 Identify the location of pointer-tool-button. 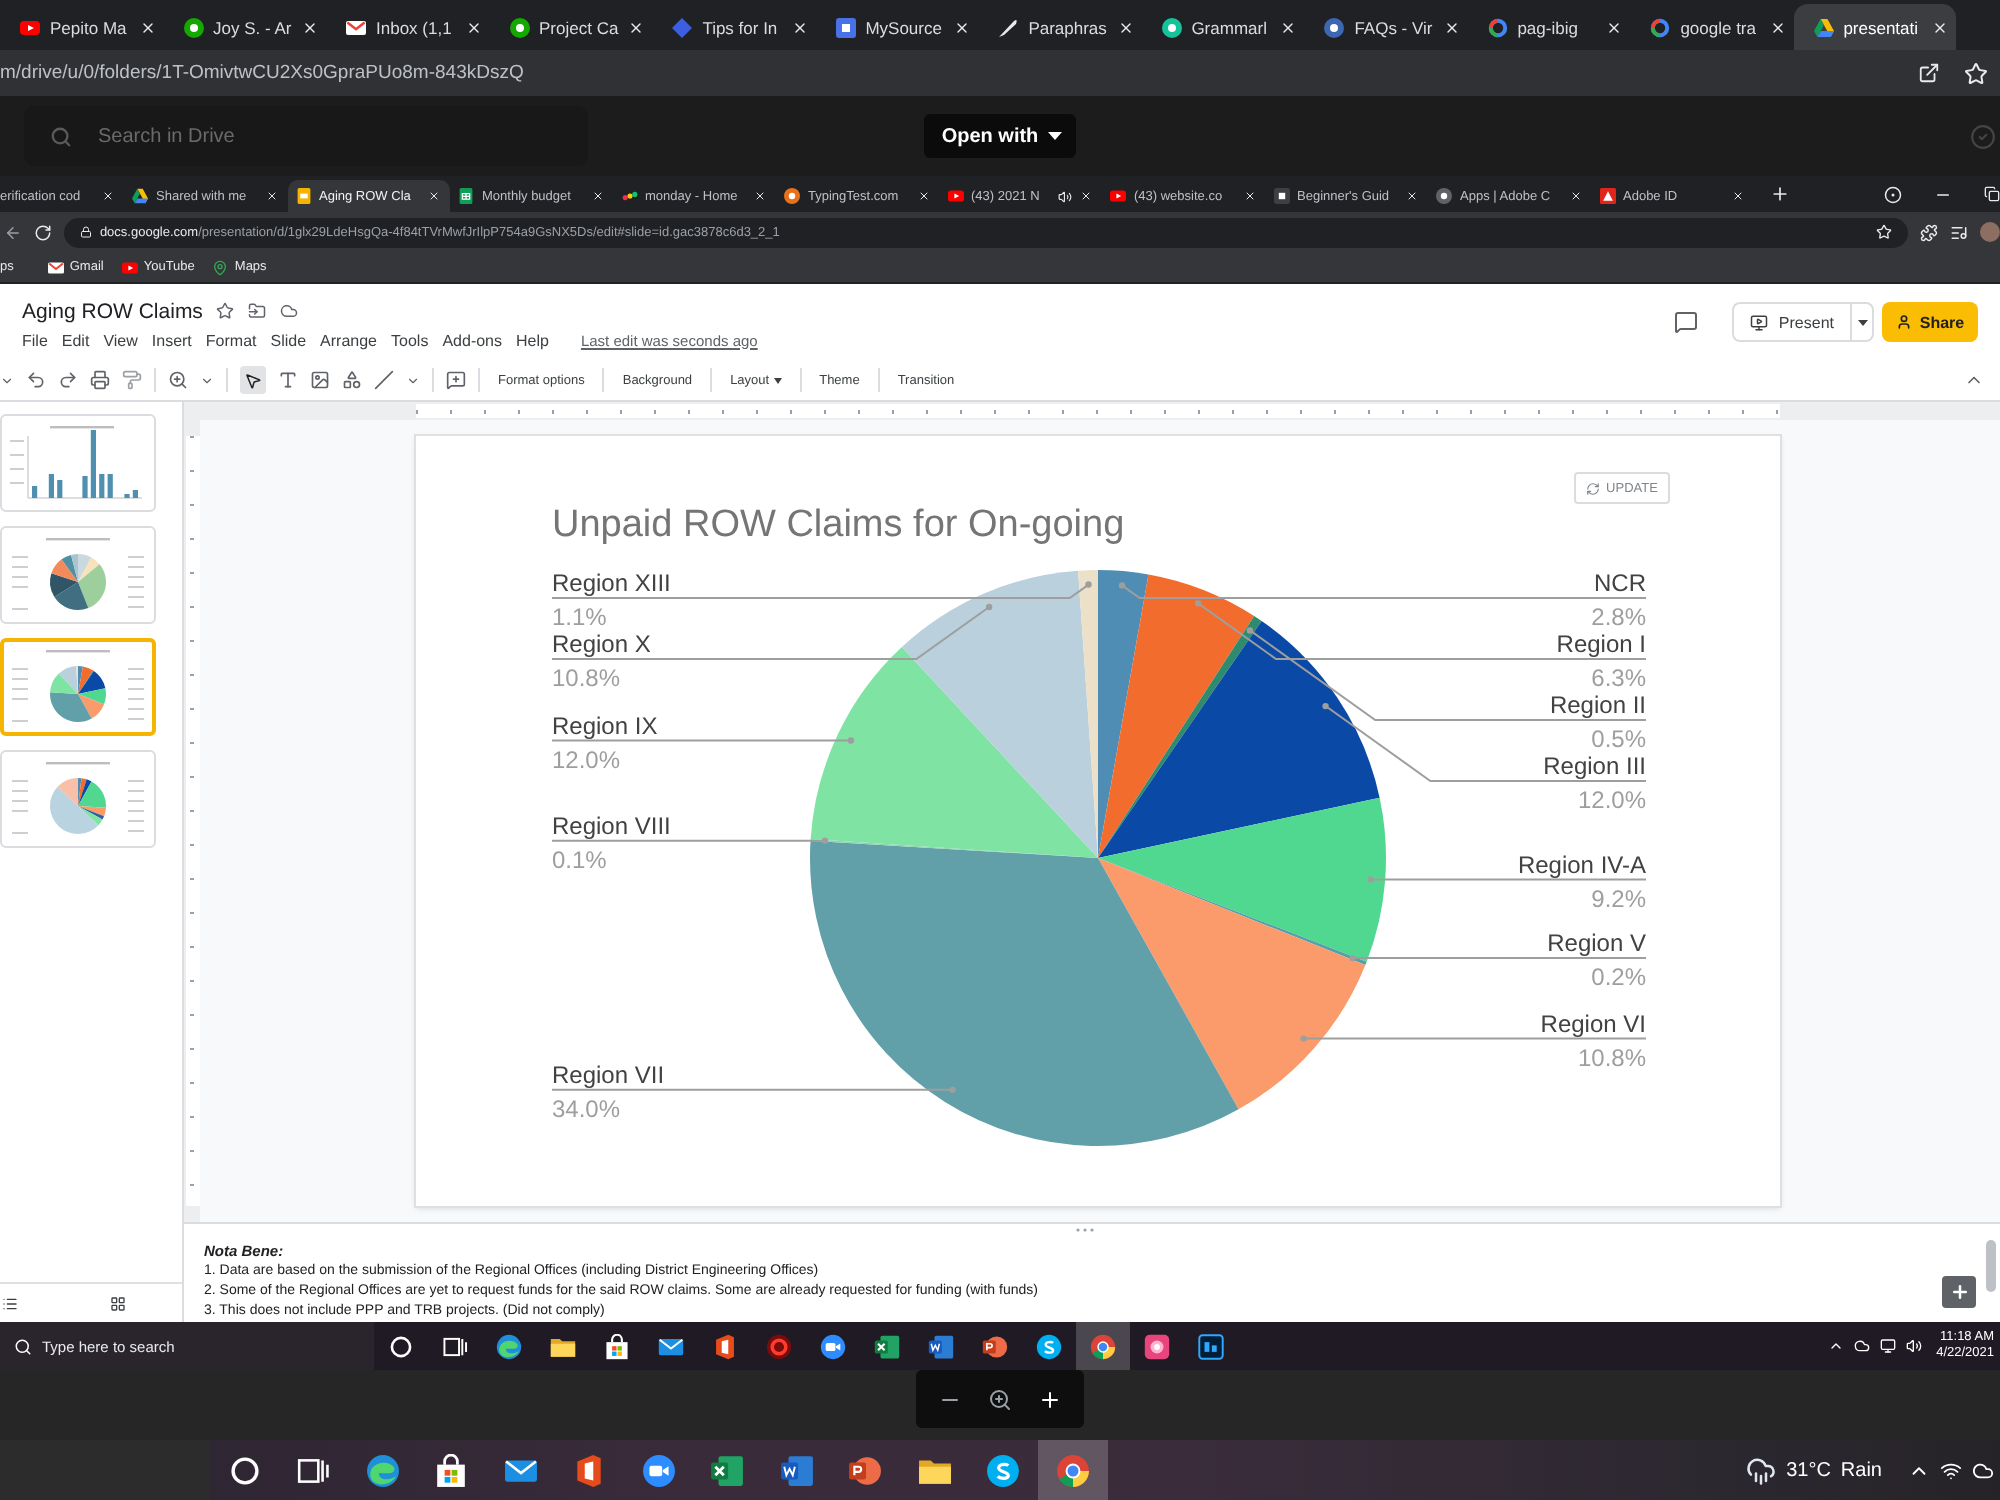
(253, 380).